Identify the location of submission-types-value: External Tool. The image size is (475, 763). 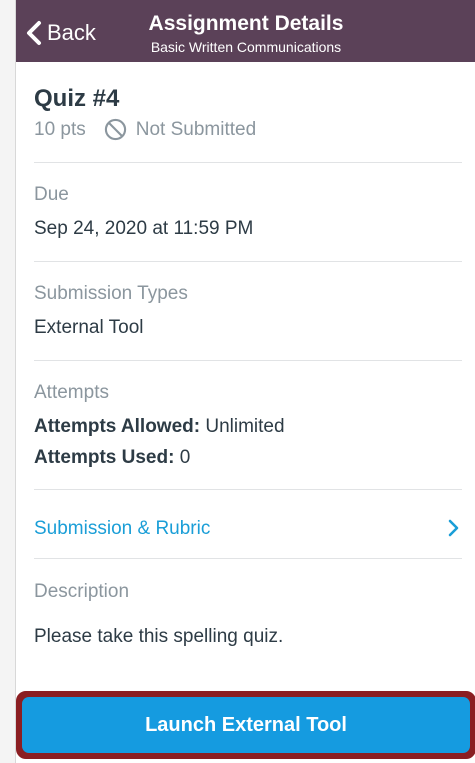
(89, 327).